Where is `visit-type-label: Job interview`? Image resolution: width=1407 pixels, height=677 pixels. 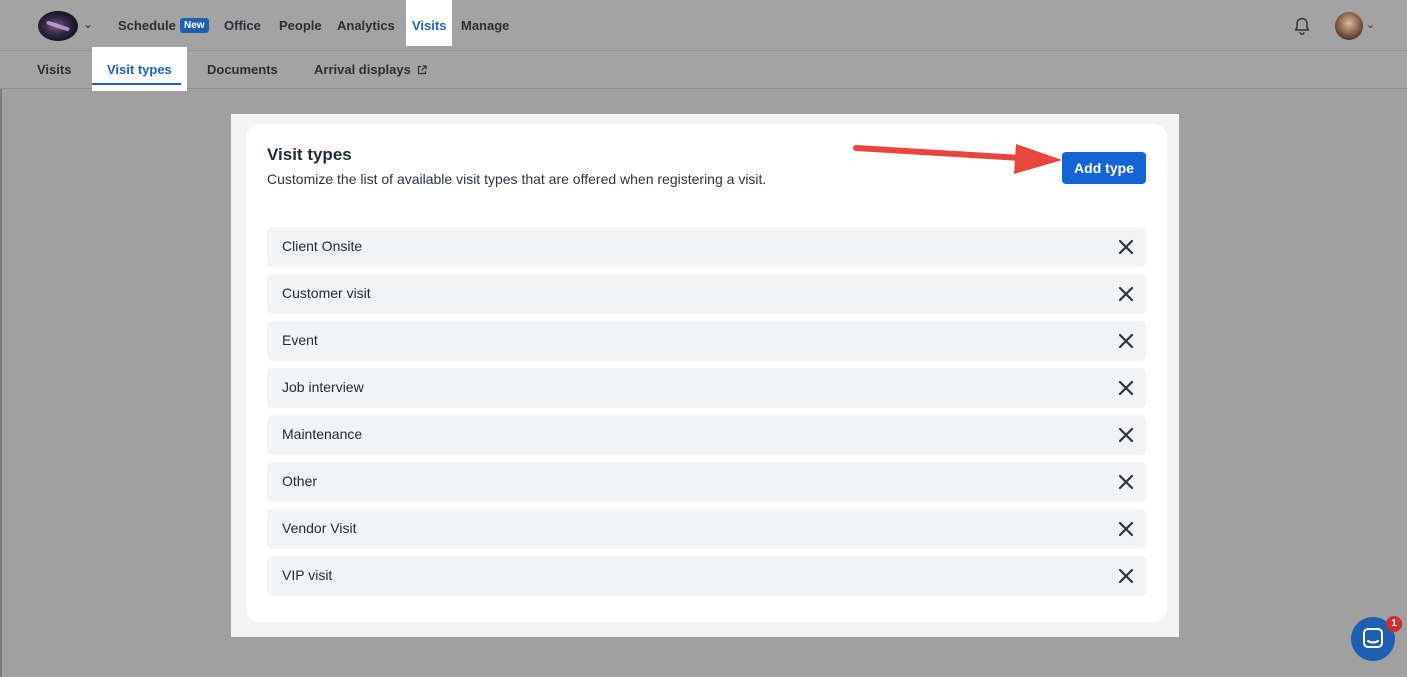 visit-type-label: Job interview is located at coordinates (323, 387).